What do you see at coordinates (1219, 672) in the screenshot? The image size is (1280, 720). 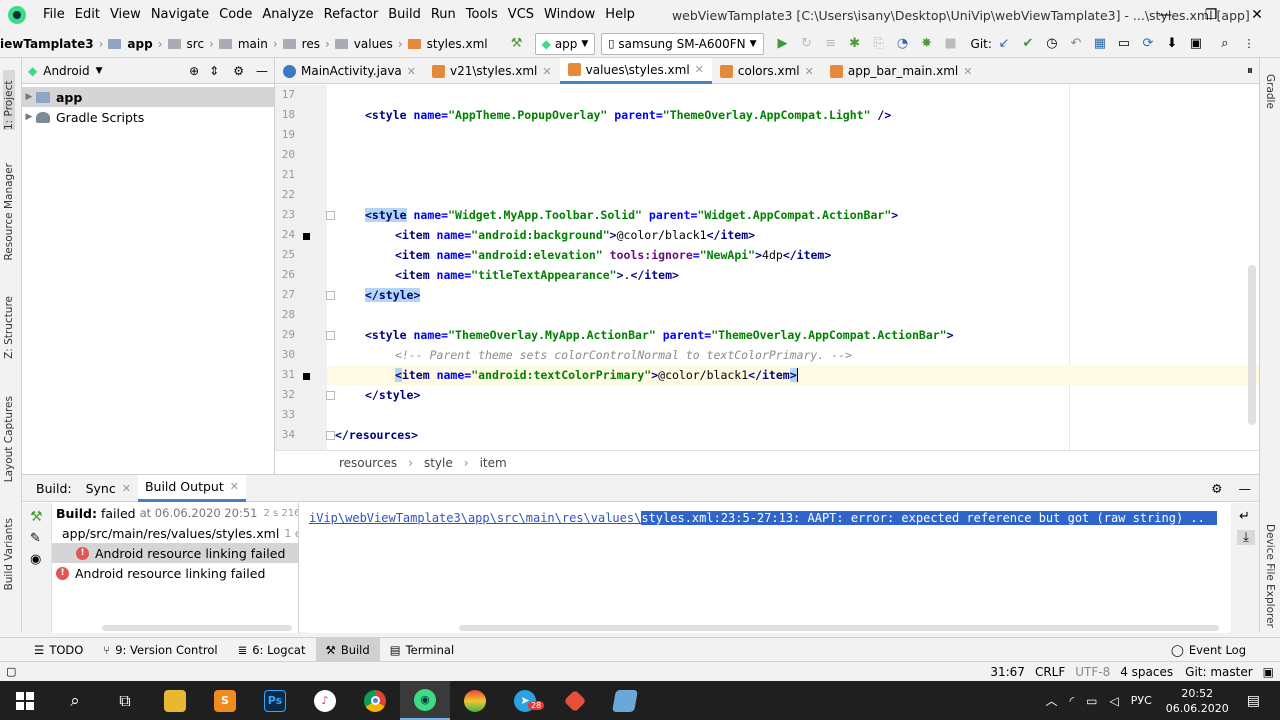 I see `git-branch: Git: master` at bounding box center [1219, 672].